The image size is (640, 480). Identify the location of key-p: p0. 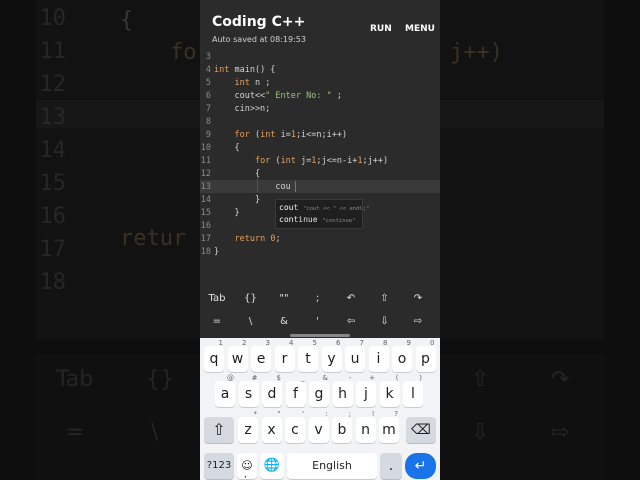
(425, 355).